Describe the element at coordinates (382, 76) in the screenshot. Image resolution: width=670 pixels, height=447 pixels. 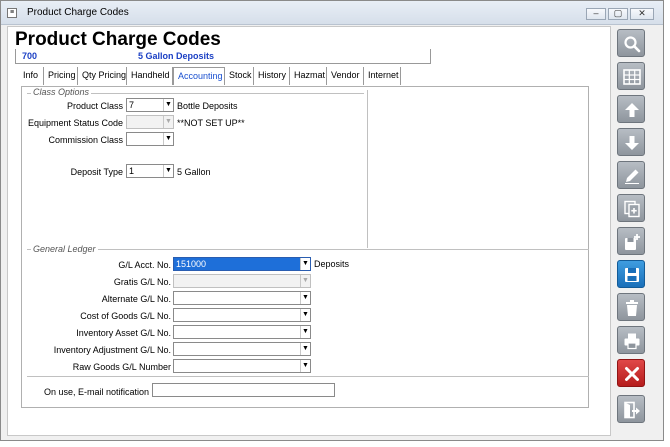
I see `tab-internet: Internet` at that location.